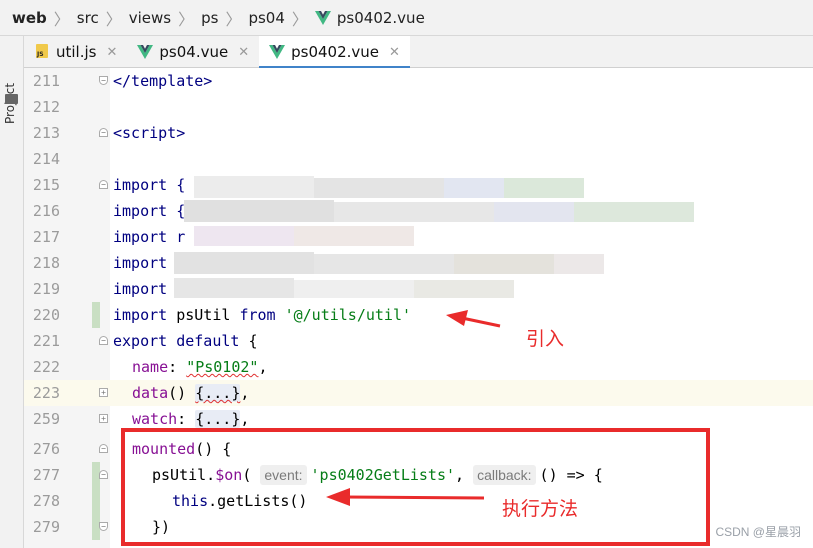 The width and height of the screenshot is (813, 548). I want to click on breadcrumb-item-views: views 〉, so click(165, 18).